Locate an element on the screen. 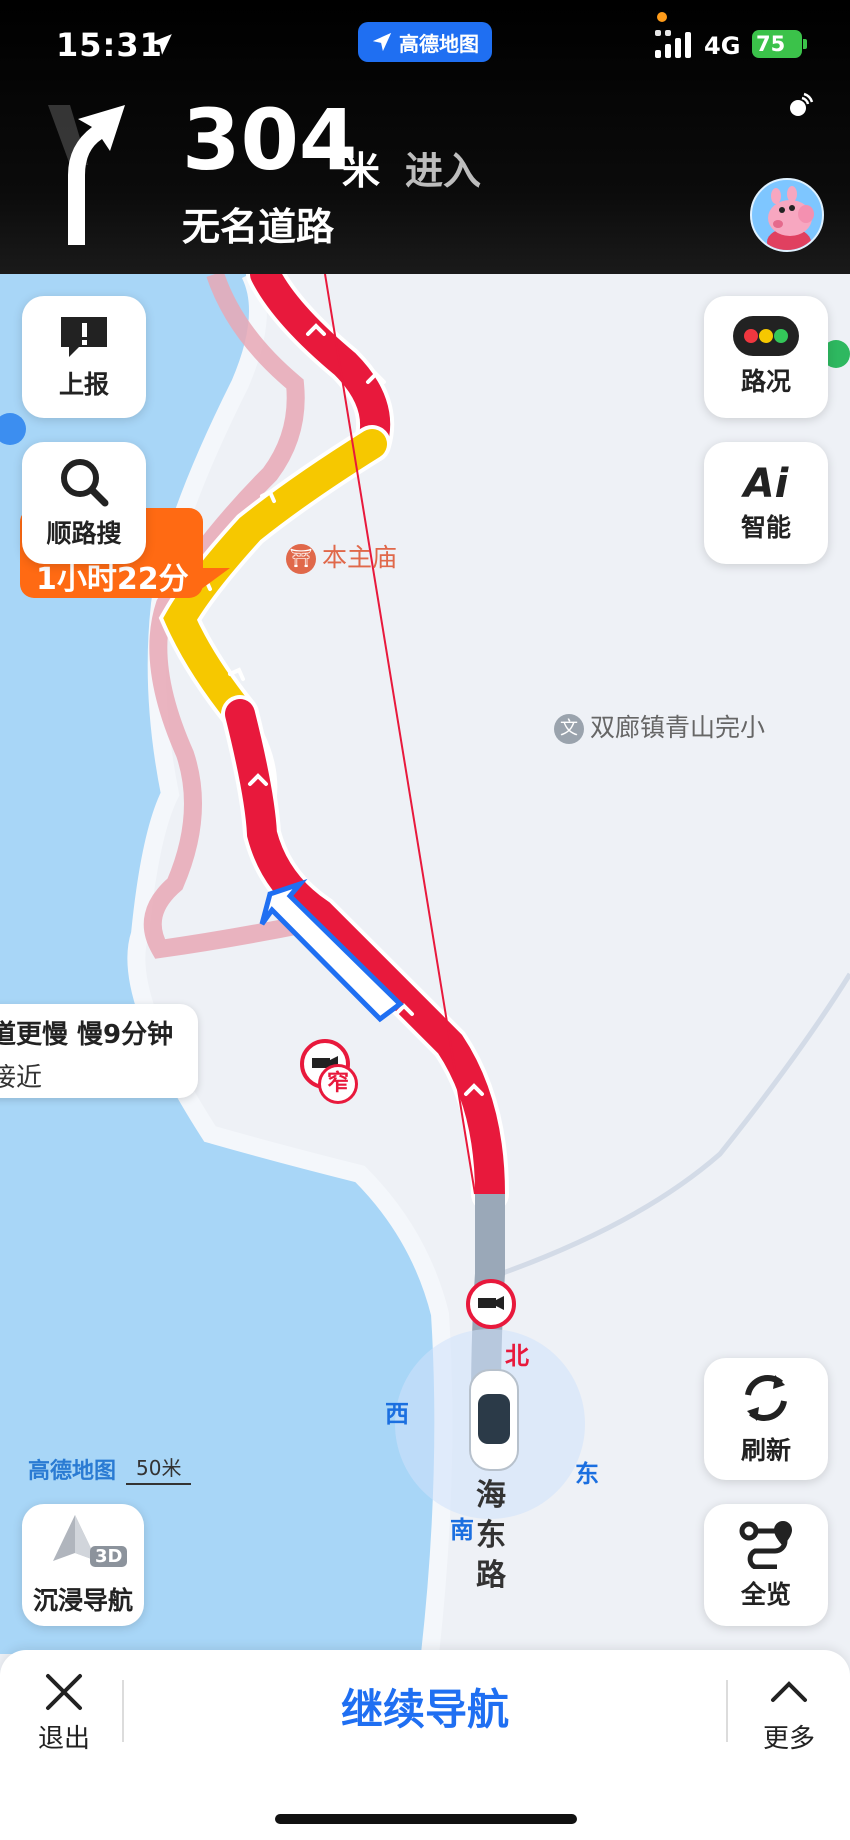 The image size is (850, 1840). compass-west: 西 is located at coordinates (397, 1414).